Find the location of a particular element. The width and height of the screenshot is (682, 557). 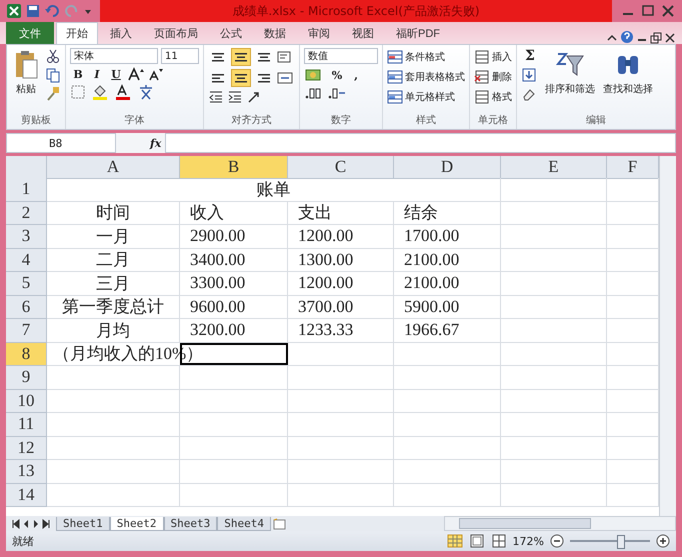

paintbrush-icon is located at coordinates (53, 94).